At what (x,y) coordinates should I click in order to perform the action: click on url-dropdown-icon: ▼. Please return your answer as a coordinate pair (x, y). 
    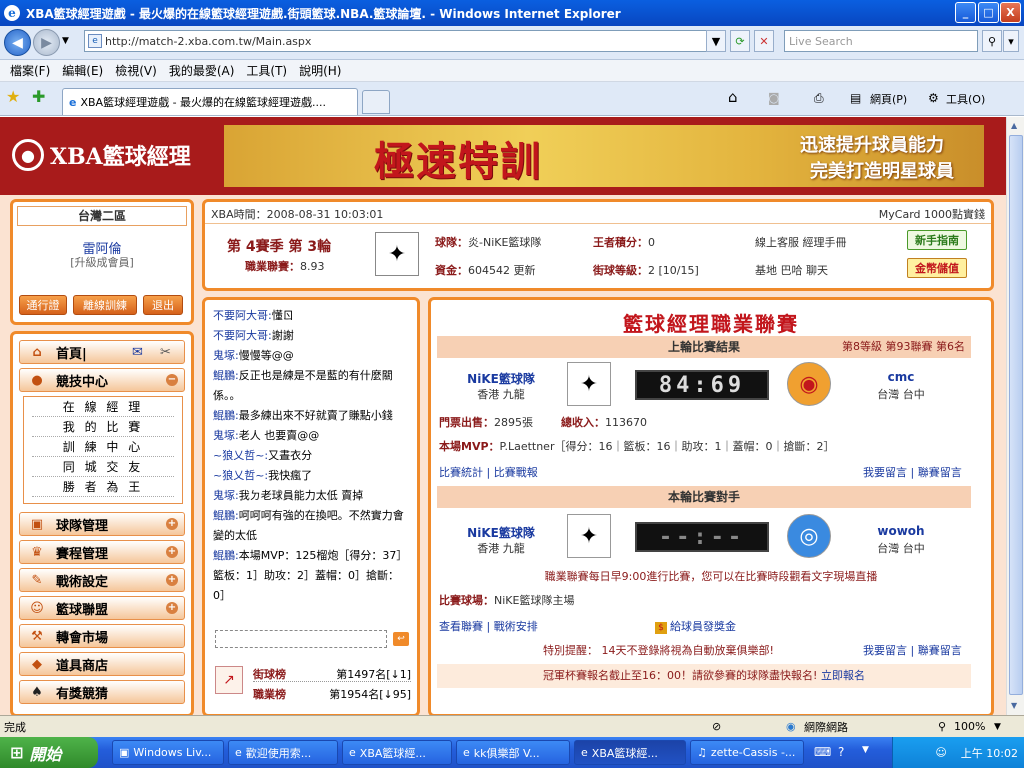
    Looking at the image, I should click on (716, 41).